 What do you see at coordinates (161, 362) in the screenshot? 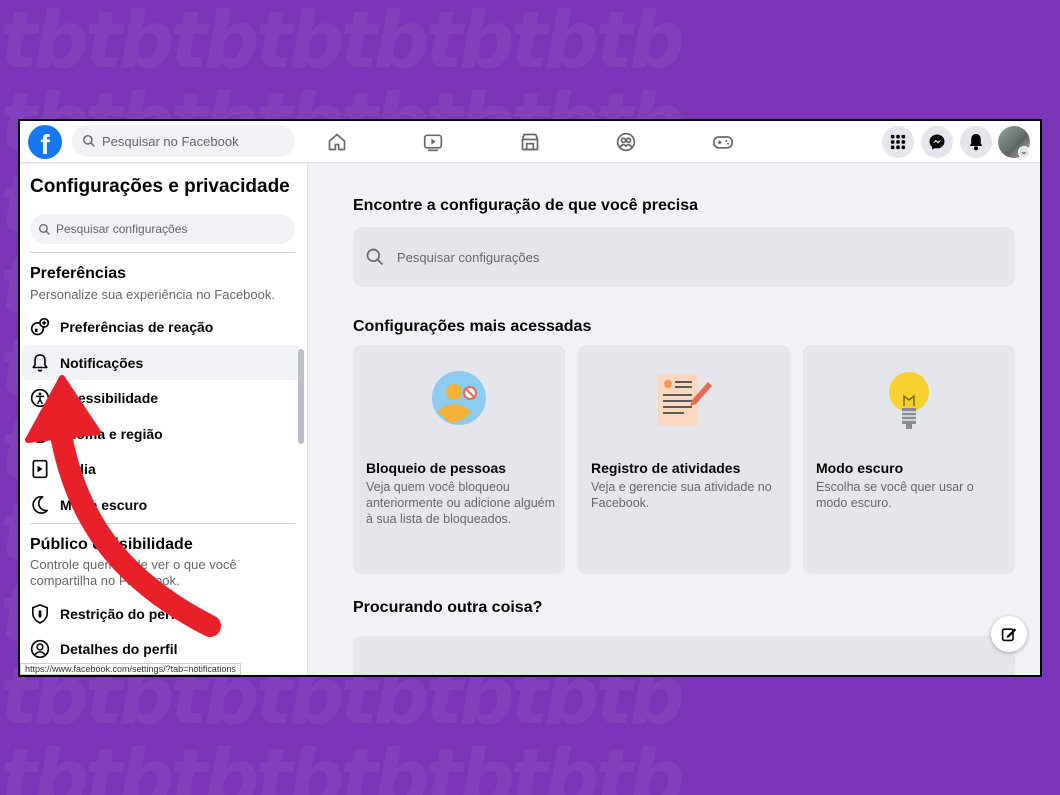
I see `sidebar-item-notifications: Notificações` at bounding box center [161, 362].